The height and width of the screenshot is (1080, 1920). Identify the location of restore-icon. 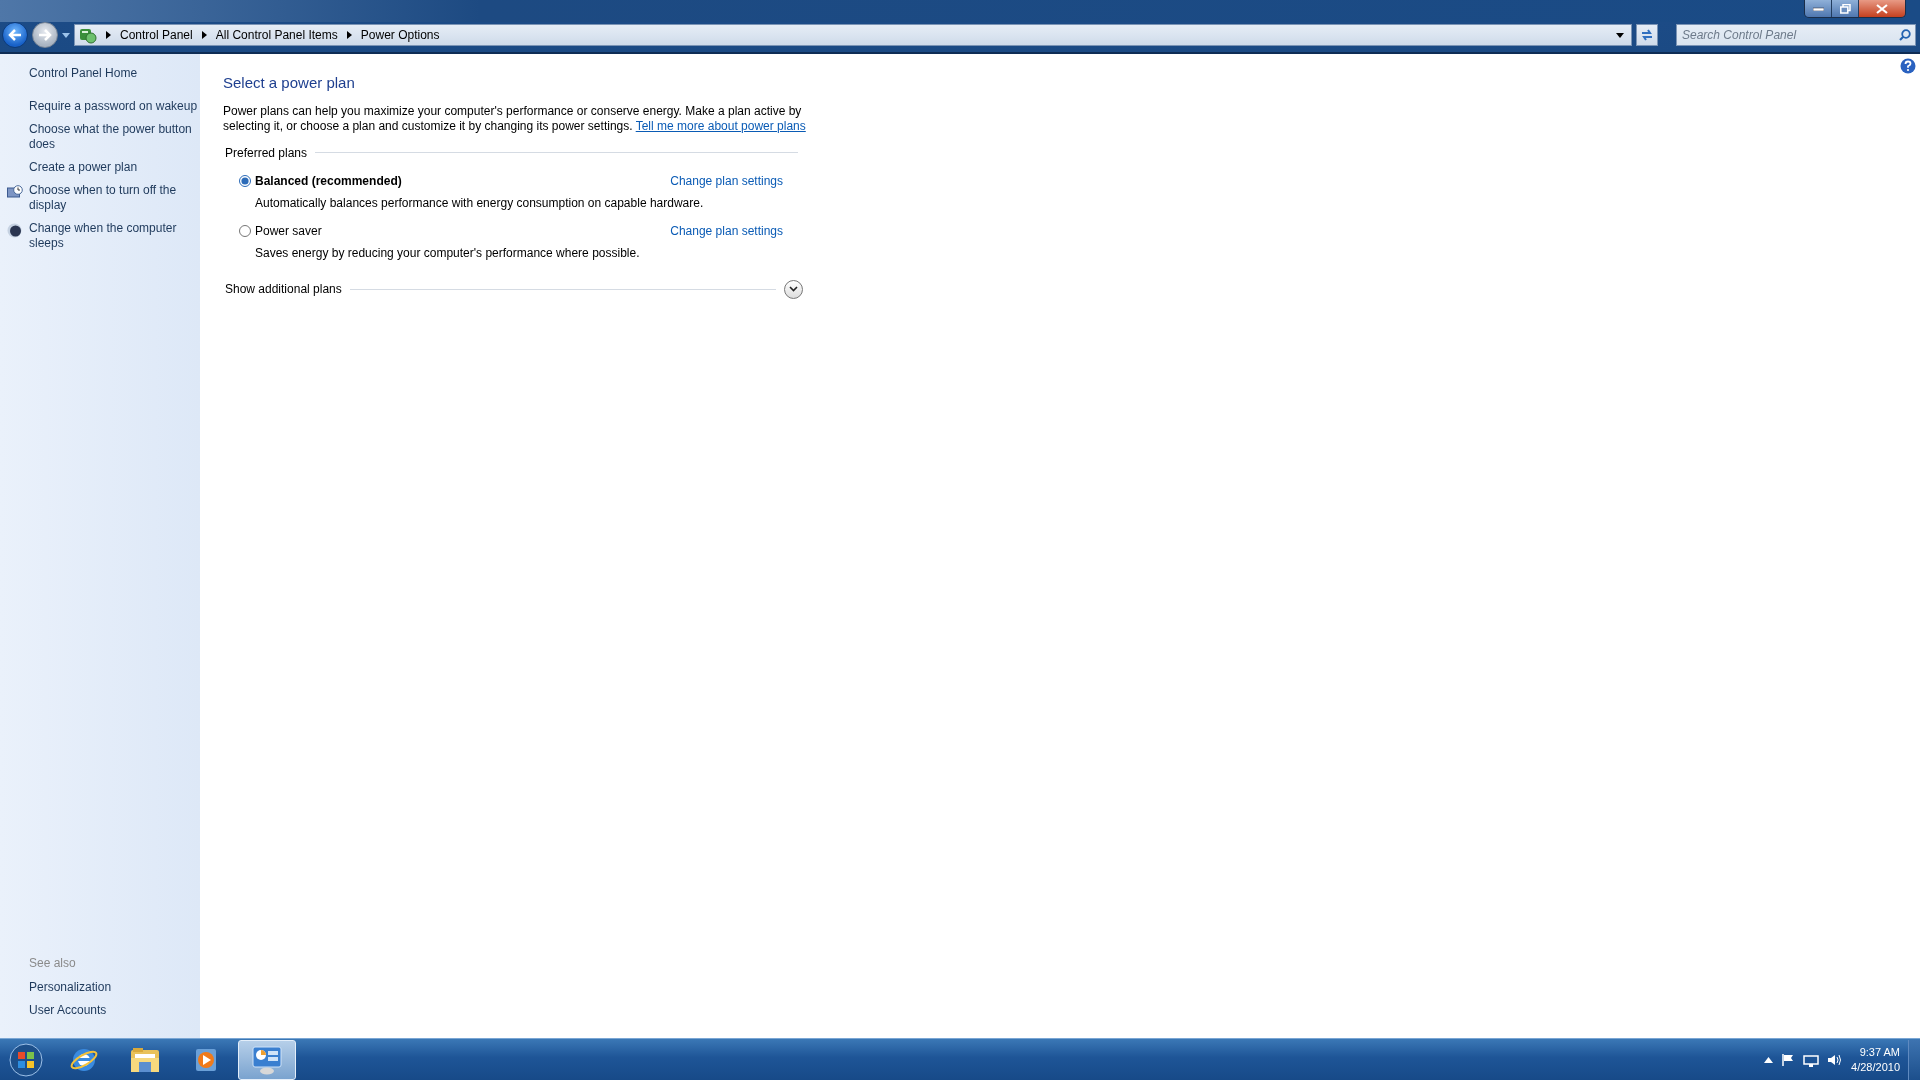
(1845, 8).